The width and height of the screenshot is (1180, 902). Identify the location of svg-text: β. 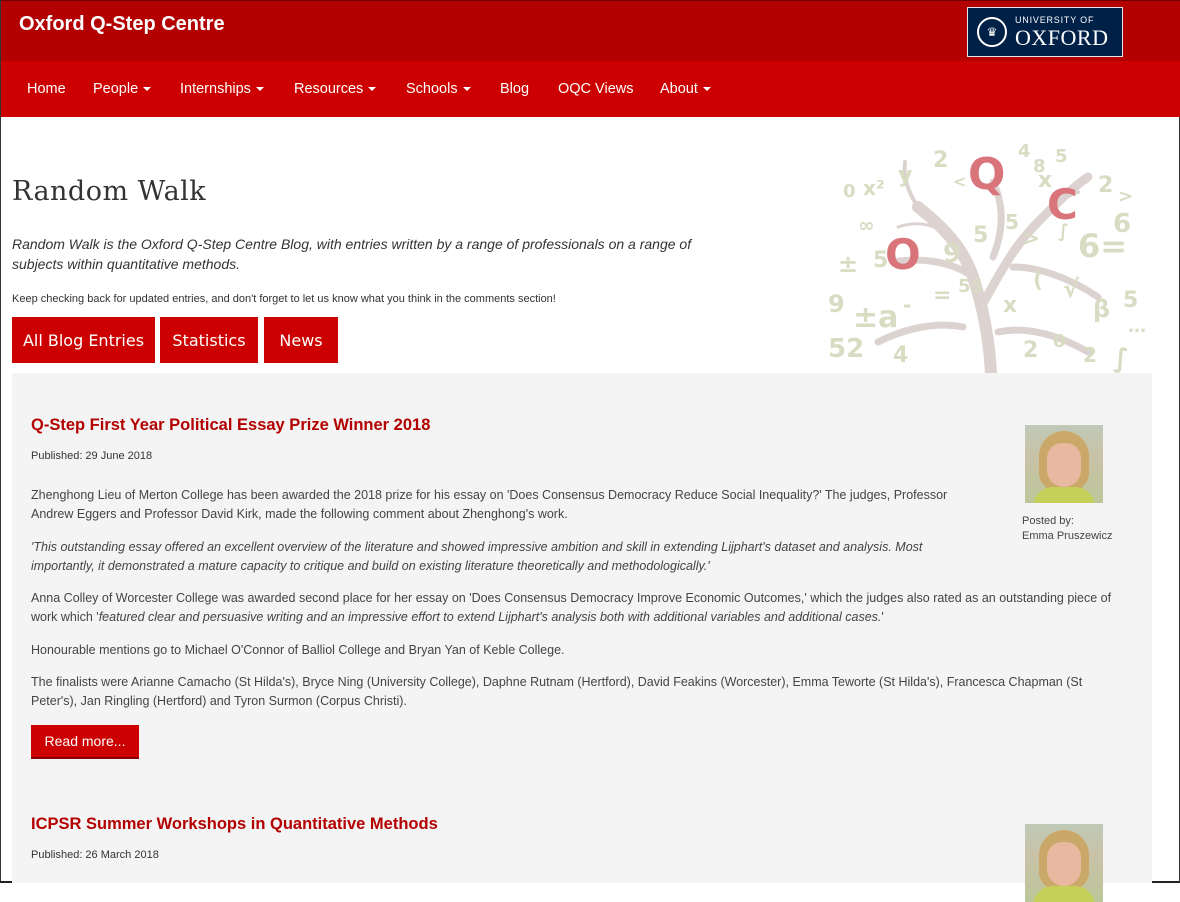
(1101, 309).